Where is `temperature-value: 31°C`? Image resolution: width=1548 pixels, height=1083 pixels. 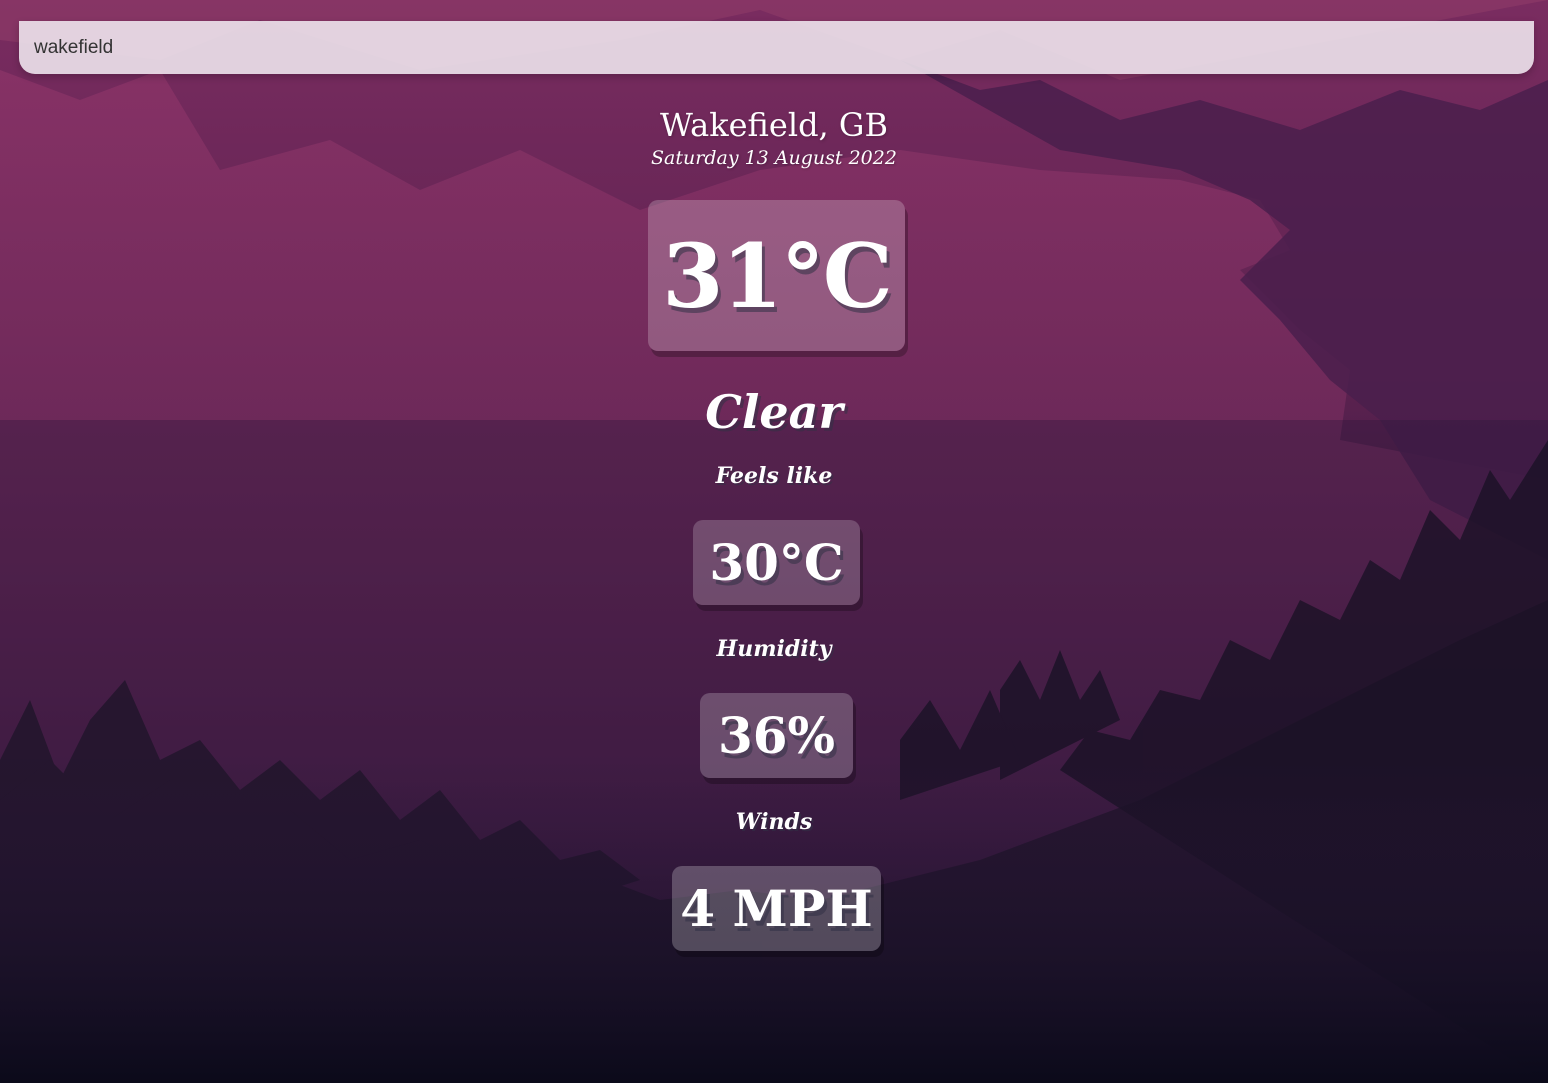
temperature-value: 31°C is located at coordinates (777, 275).